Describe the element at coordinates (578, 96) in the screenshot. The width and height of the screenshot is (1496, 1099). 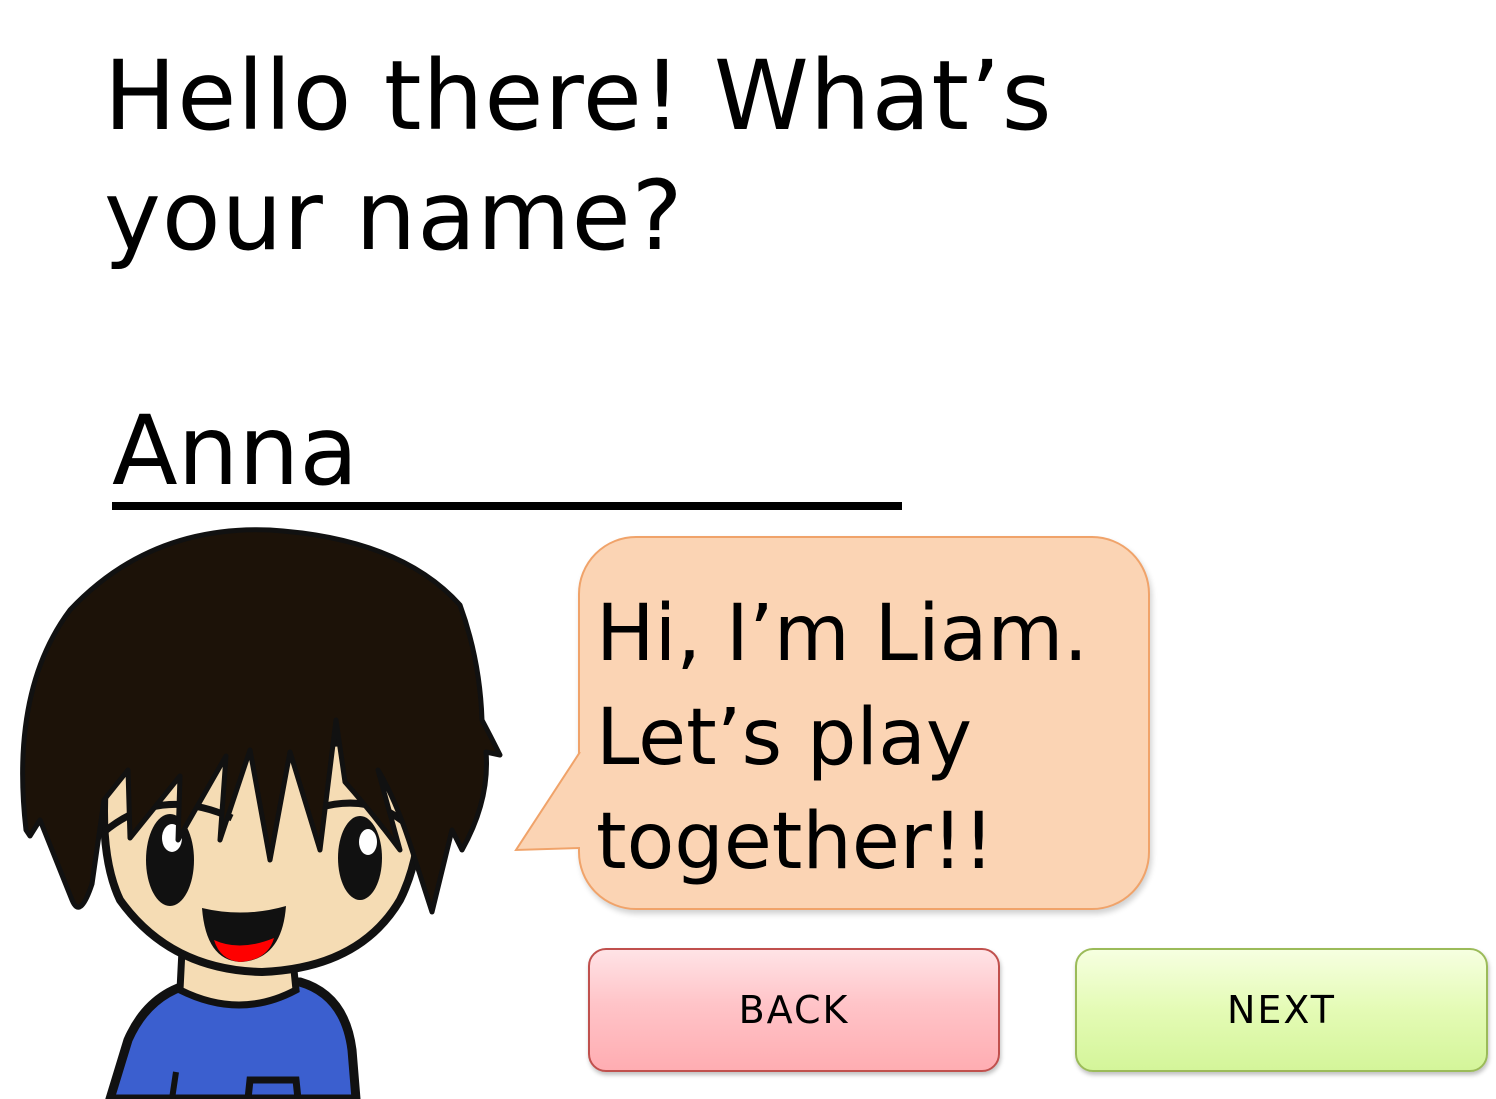
I see `name-prompt-line-1: Hello there! What’s` at that location.